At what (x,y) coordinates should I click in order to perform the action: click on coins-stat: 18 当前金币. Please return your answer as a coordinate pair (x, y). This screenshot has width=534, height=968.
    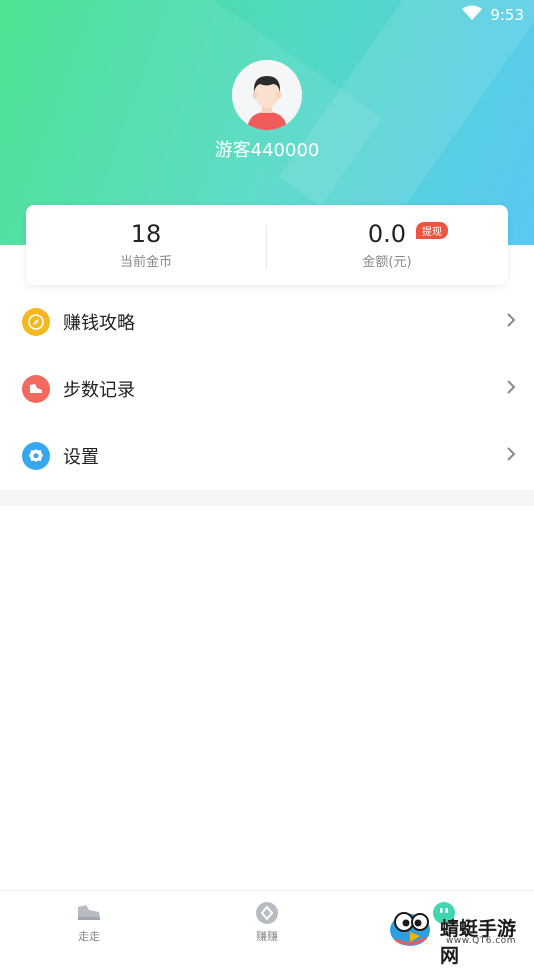
    Looking at the image, I should click on (146, 243).